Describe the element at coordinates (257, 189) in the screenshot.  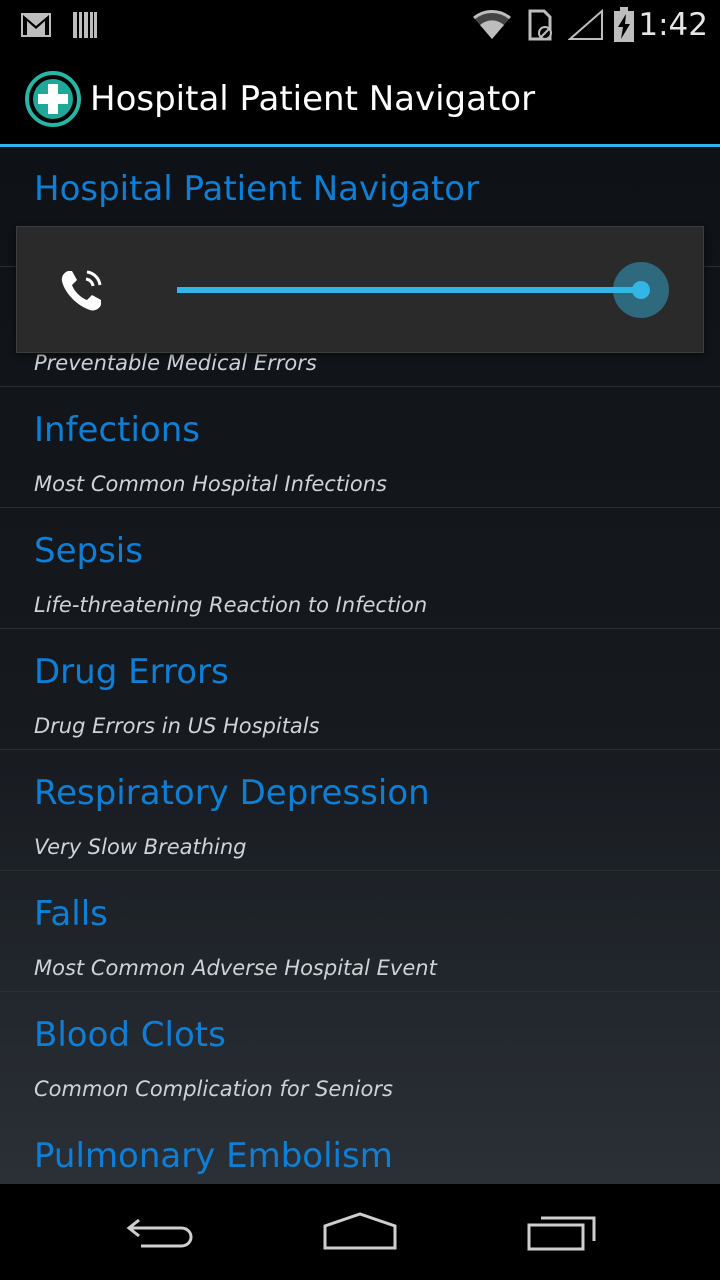
I see `list-item-title: Hospital Patient Navigator` at that location.